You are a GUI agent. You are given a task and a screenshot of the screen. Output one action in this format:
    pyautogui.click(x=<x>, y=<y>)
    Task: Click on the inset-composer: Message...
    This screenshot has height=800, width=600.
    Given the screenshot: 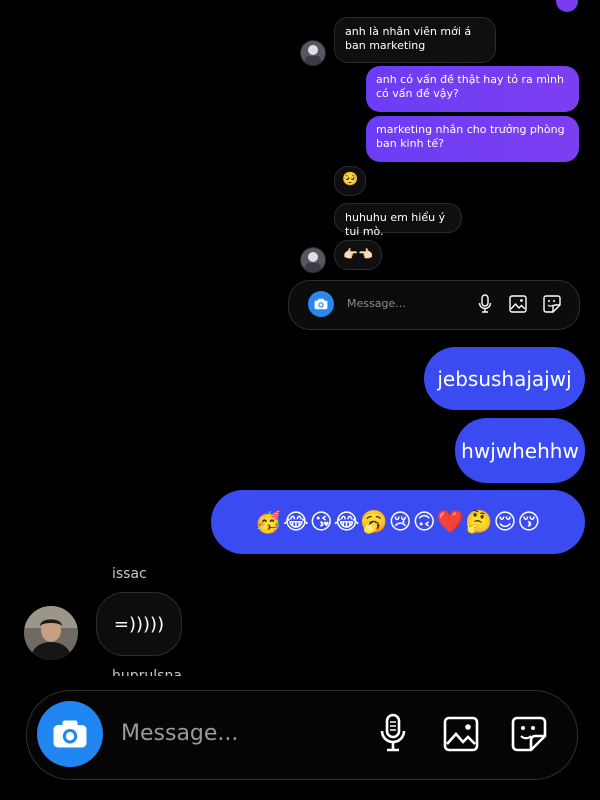 What is the action you would take?
    pyautogui.click(x=434, y=305)
    